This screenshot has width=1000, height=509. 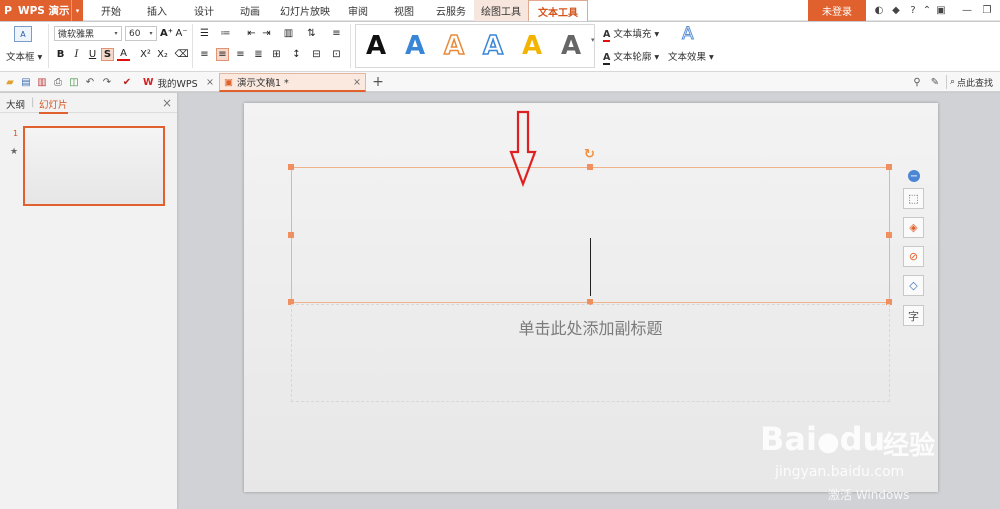 What do you see at coordinates (316, 54) in the screenshot?
I see `vertical-align-icon: ⊟` at bounding box center [316, 54].